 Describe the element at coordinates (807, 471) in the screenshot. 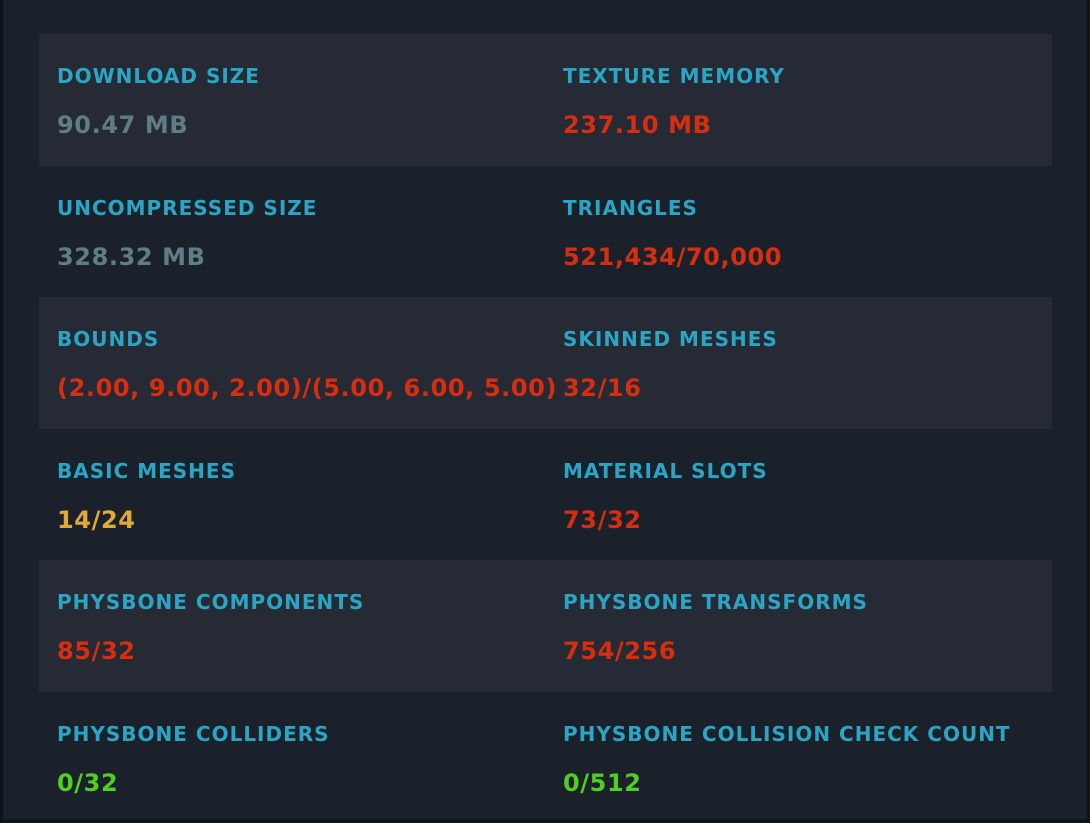

I see `stat-label: MATERIAL SLOTS` at that location.